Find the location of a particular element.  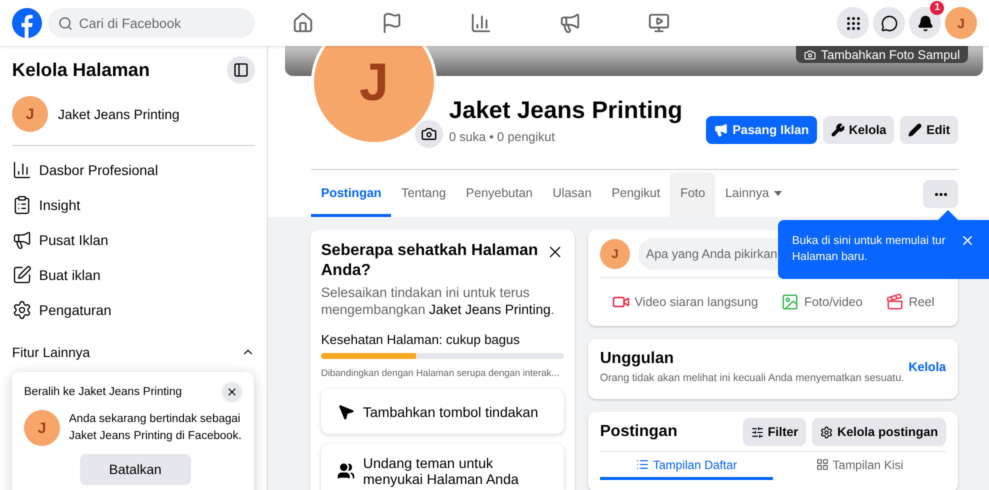

page-stats: 0 suka • 0 pengikut is located at coordinates (502, 137).